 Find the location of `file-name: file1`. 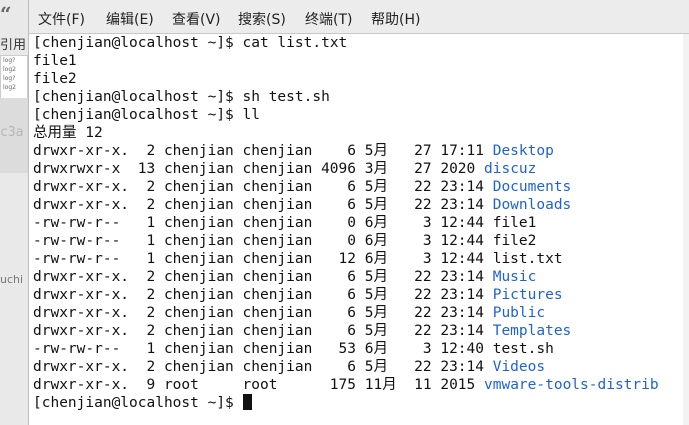

file-name: file1 is located at coordinates (514, 223).